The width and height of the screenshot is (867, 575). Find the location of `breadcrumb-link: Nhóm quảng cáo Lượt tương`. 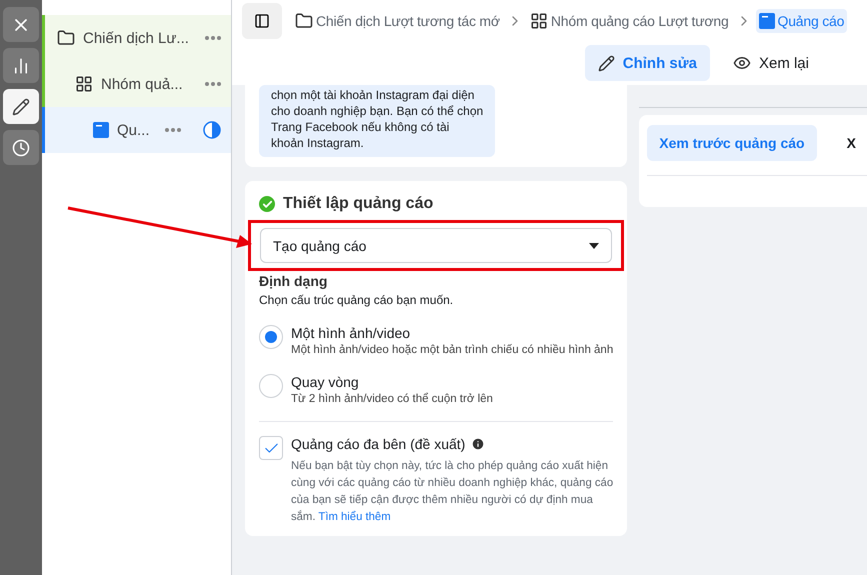

breadcrumb-link: Nhóm quảng cáo Lượt tương is located at coordinates (629, 21).